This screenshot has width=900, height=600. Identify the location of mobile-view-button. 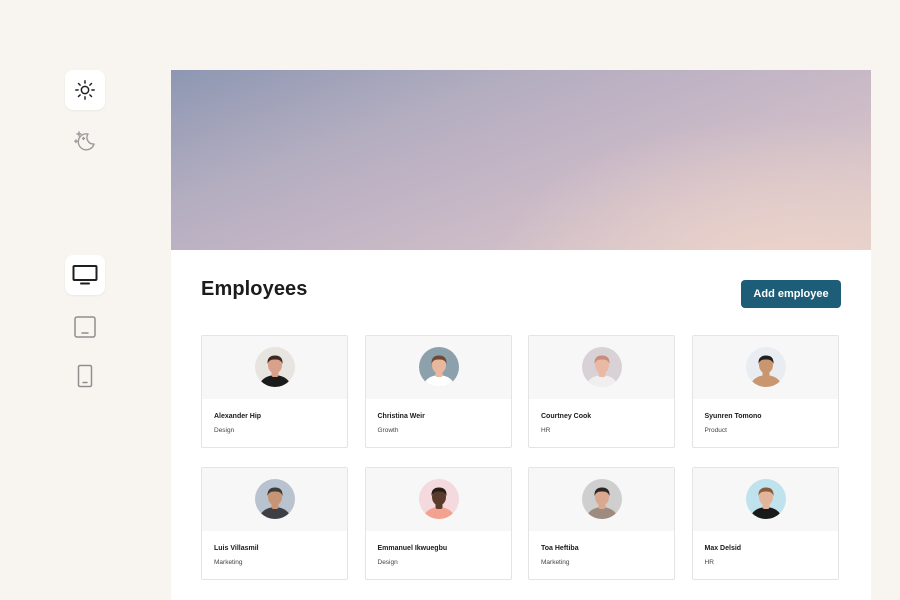
(85, 376).